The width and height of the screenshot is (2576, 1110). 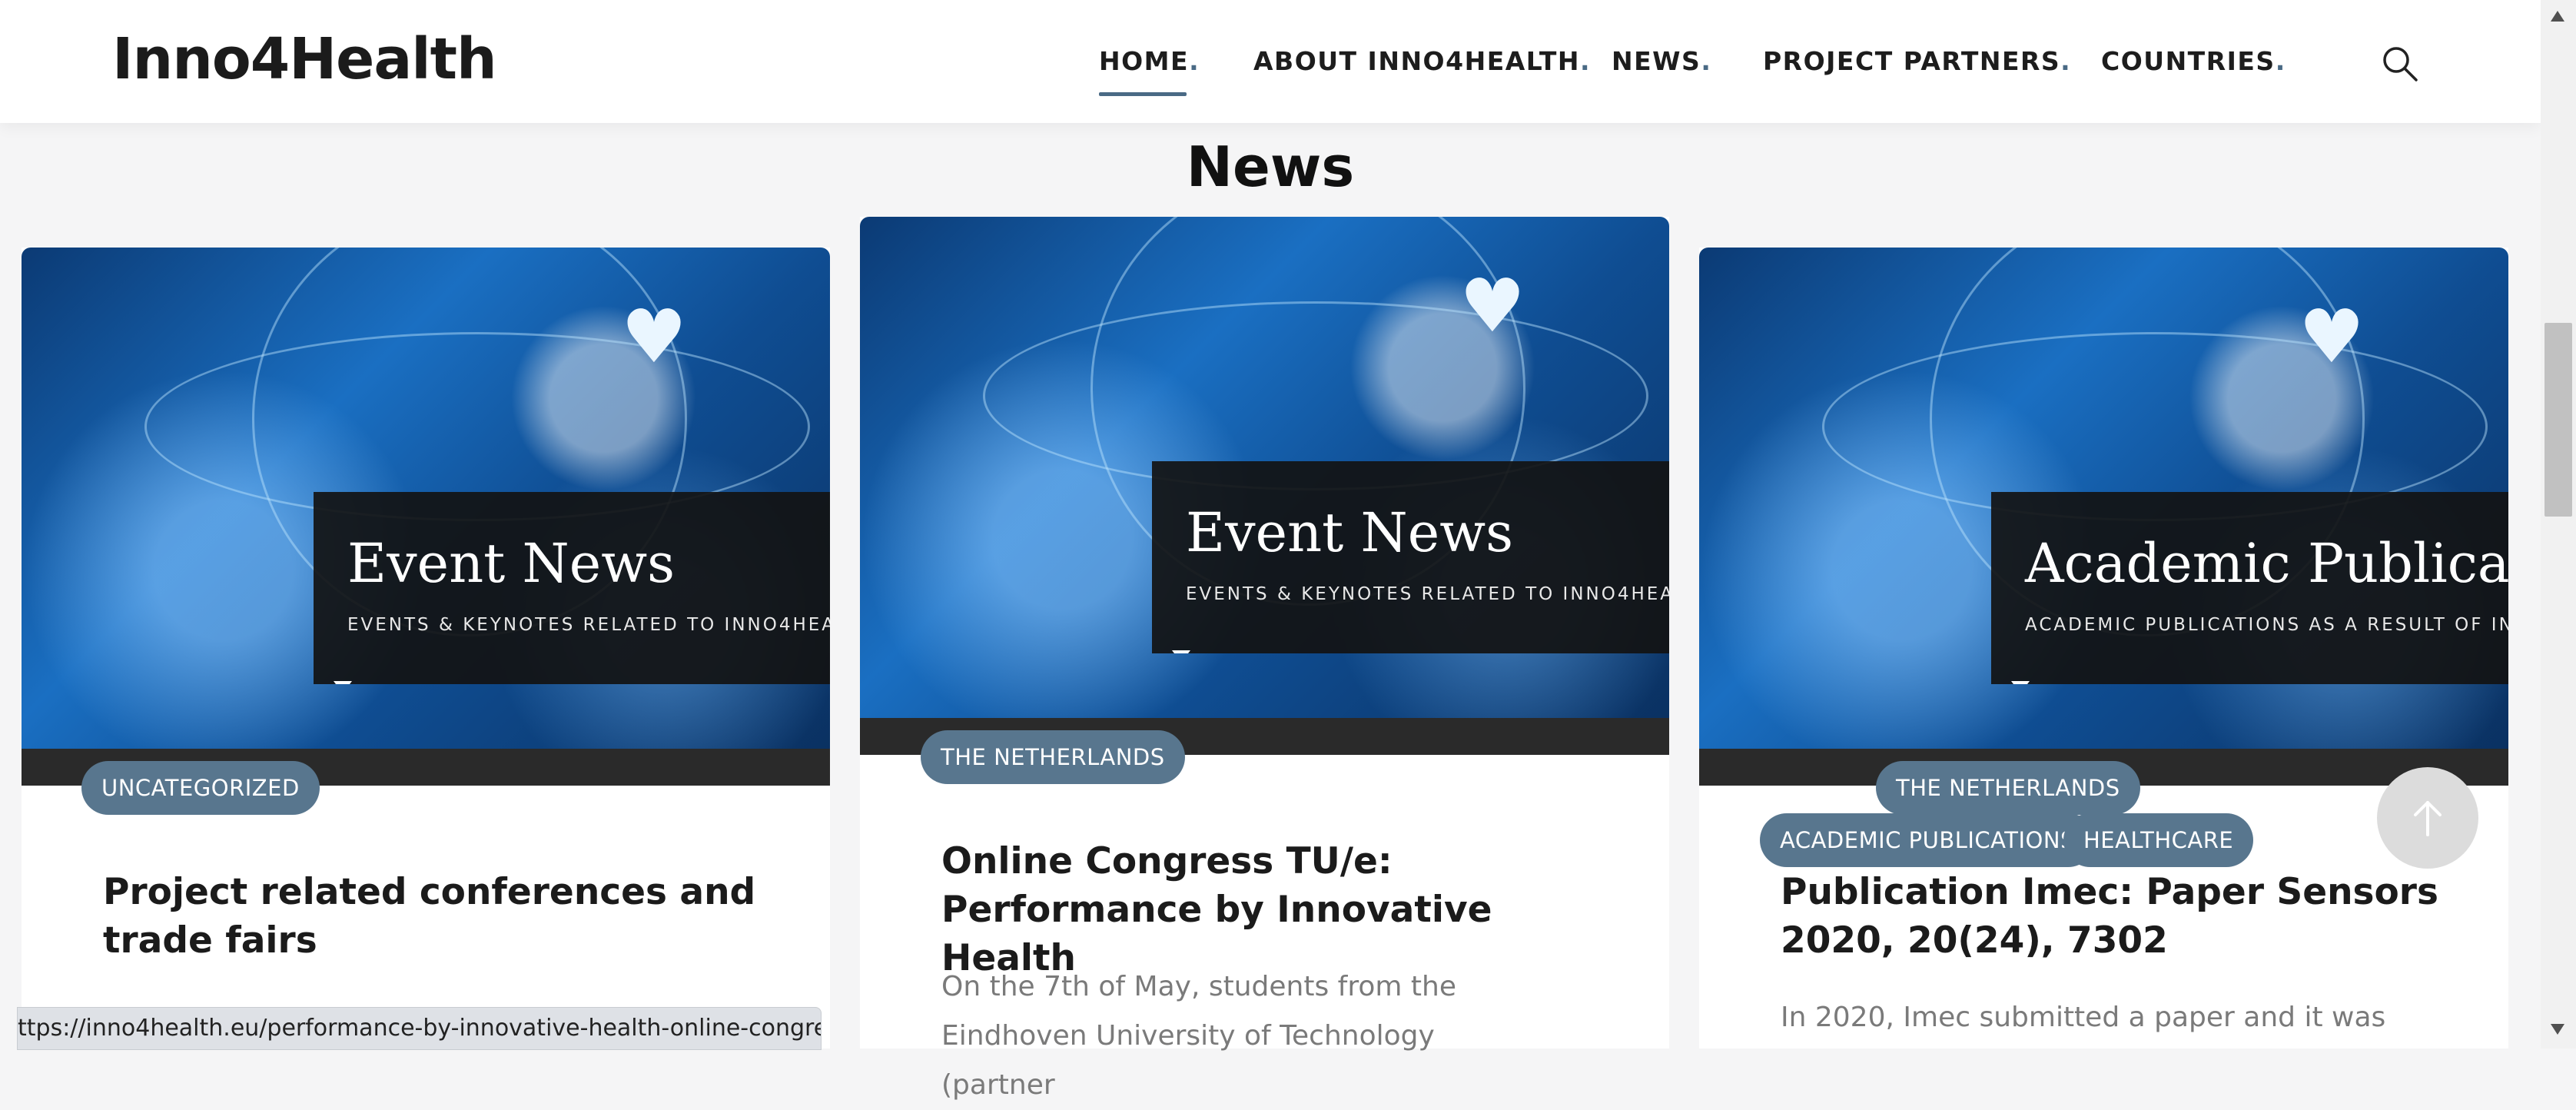 I want to click on nav-active-underline, so click(x=1143, y=94).